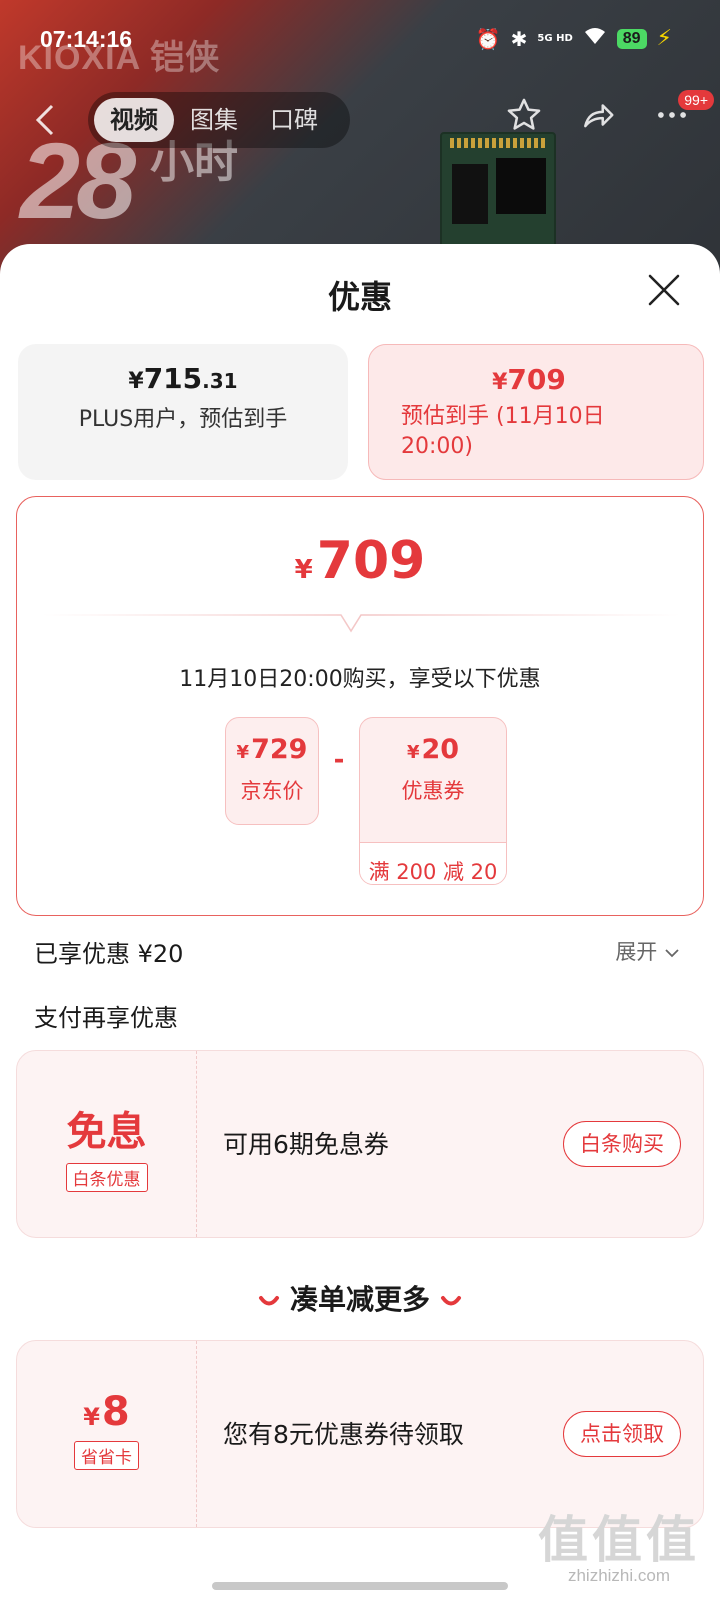  What do you see at coordinates (524, 118) in the screenshot?
I see `favorite-star-icon` at bounding box center [524, 118].